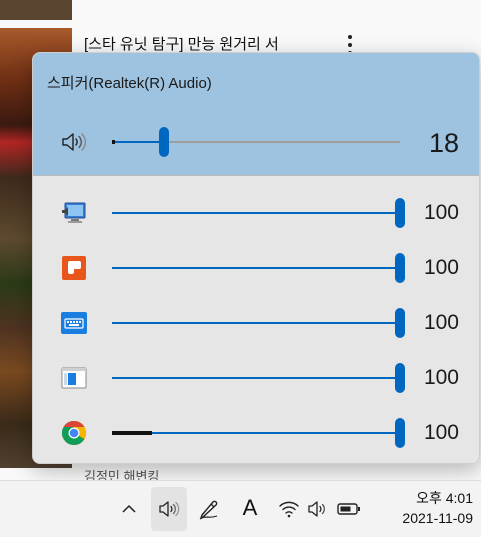  Describe the element at coordinates (256, 175) in the screenshot. I see `divider` at that location.